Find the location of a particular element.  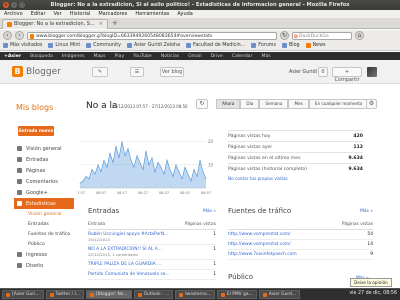

notifications-button: 0 is located at coordinates (323, 72).